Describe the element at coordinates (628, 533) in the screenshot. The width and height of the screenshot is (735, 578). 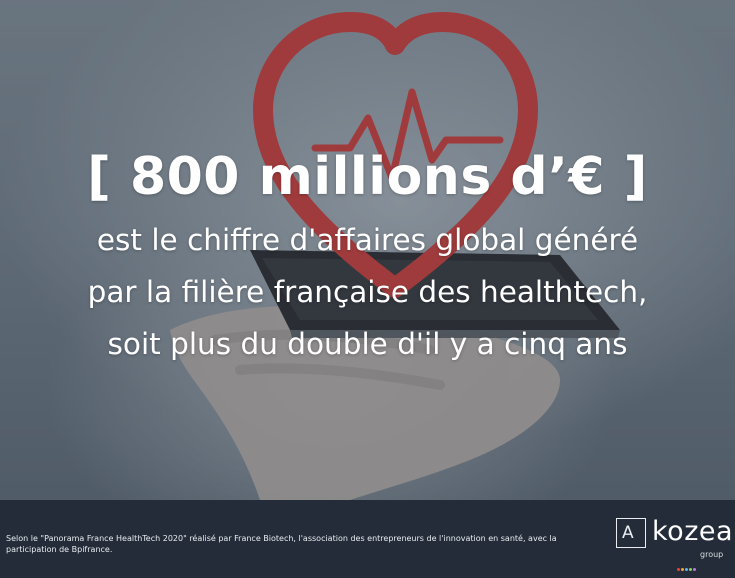
I see `logo-mark: A` at that location.